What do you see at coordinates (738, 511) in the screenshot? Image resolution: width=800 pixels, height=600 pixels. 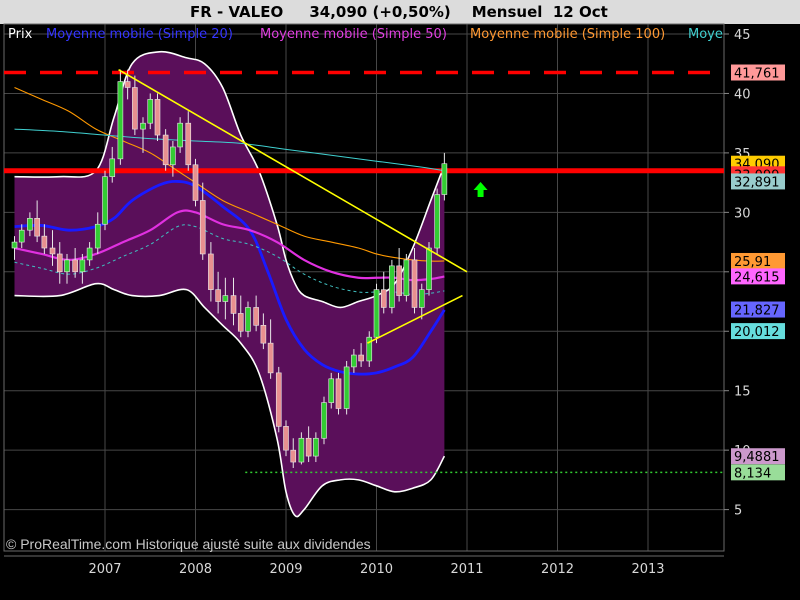 I see `y-tick-label: 5` at bounding box center [738, 511].